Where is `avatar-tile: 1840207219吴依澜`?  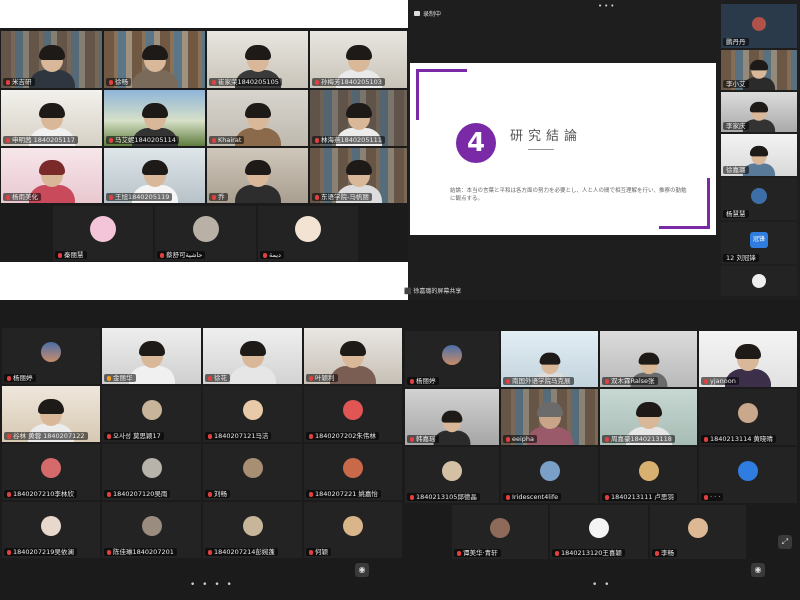
avatar-tile: 1840207219吴依澜 is located at coordinates (51, 530).